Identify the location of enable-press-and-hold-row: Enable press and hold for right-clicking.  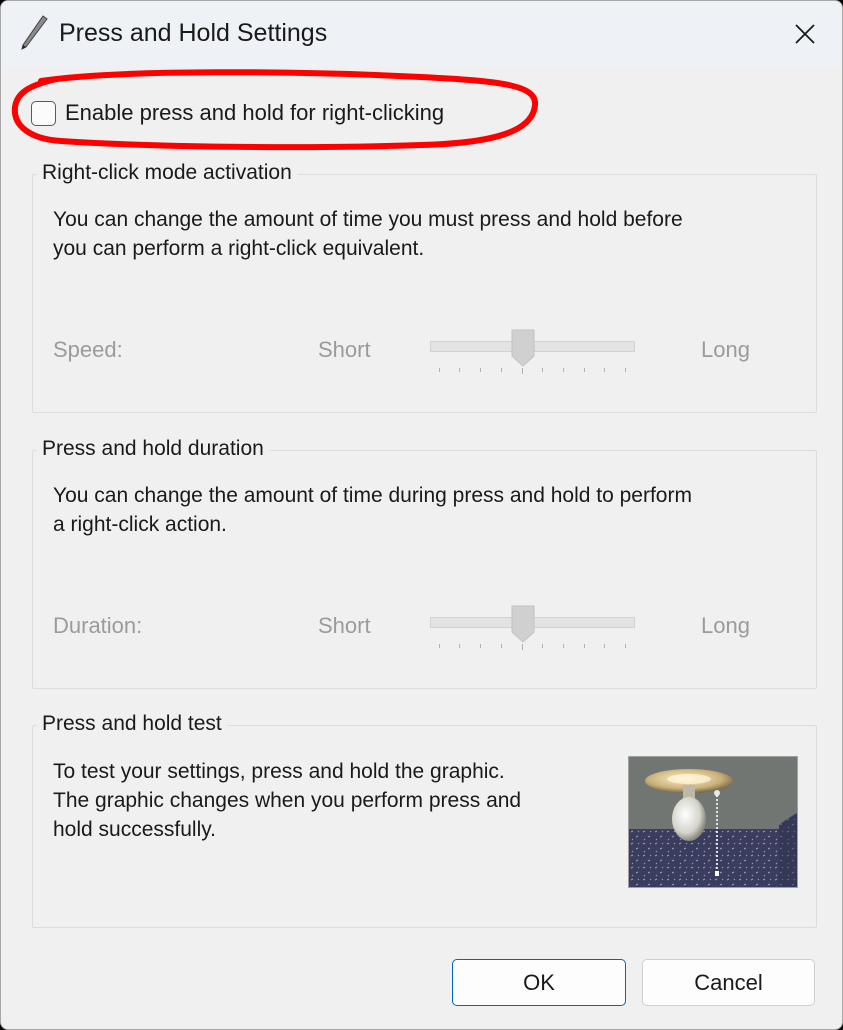
(237, 113).